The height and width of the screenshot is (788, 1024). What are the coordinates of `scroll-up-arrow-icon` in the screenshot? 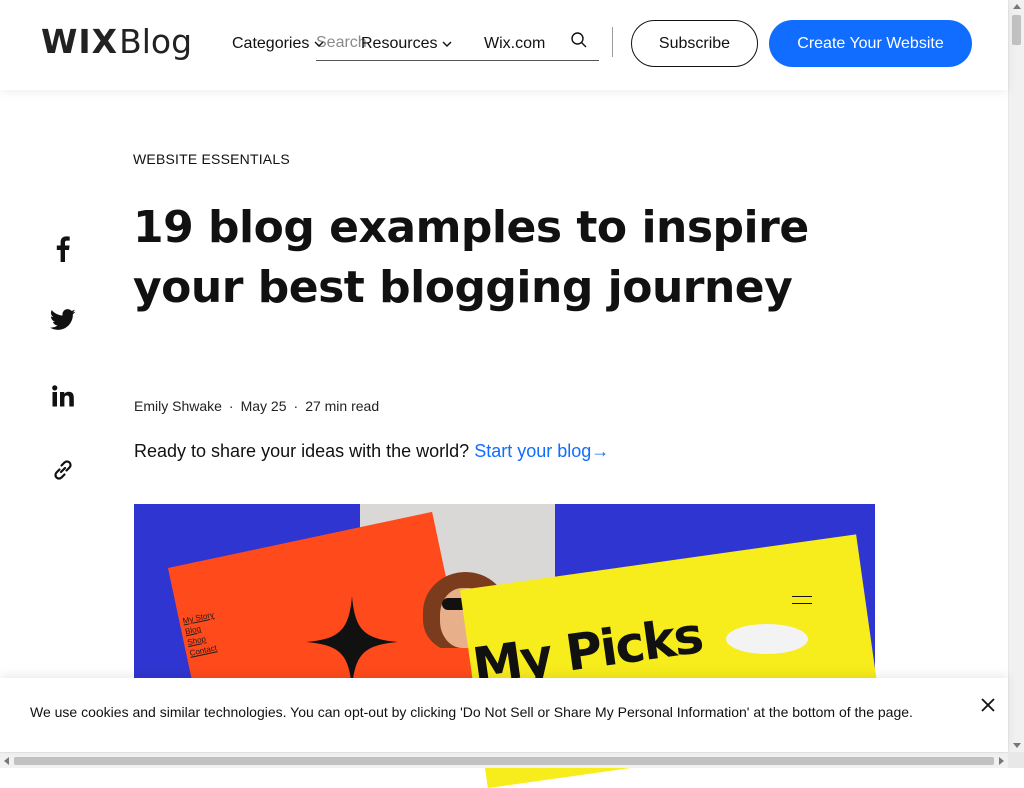 It's located at (1017, 6).